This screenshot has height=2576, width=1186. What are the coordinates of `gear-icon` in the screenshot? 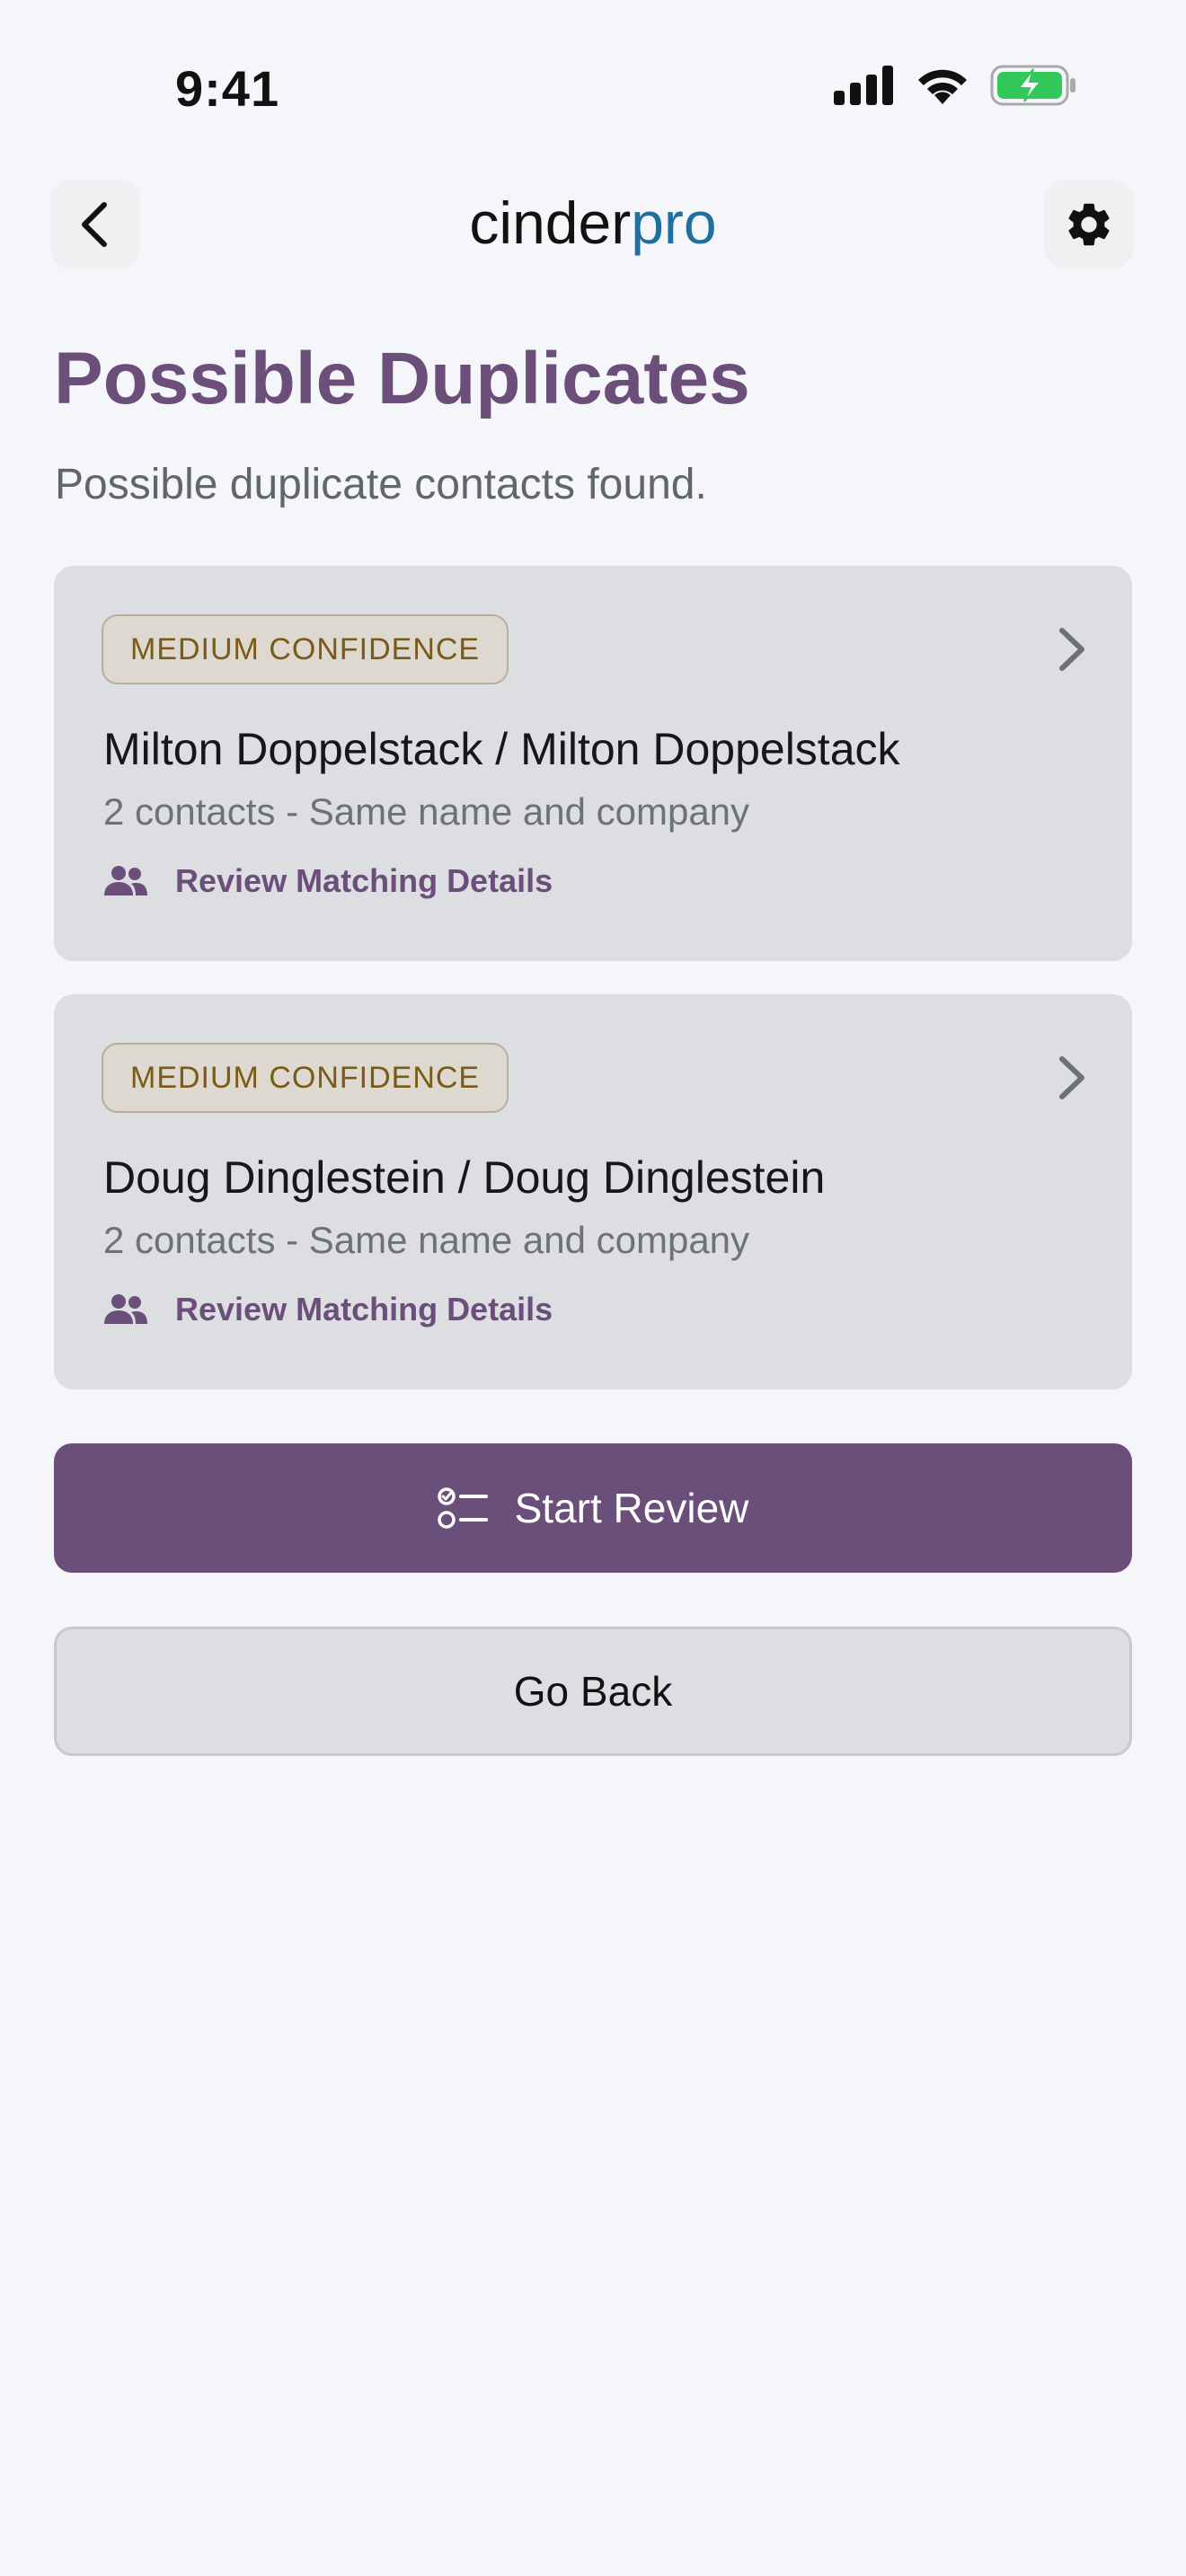 It's located at (1089, 224).